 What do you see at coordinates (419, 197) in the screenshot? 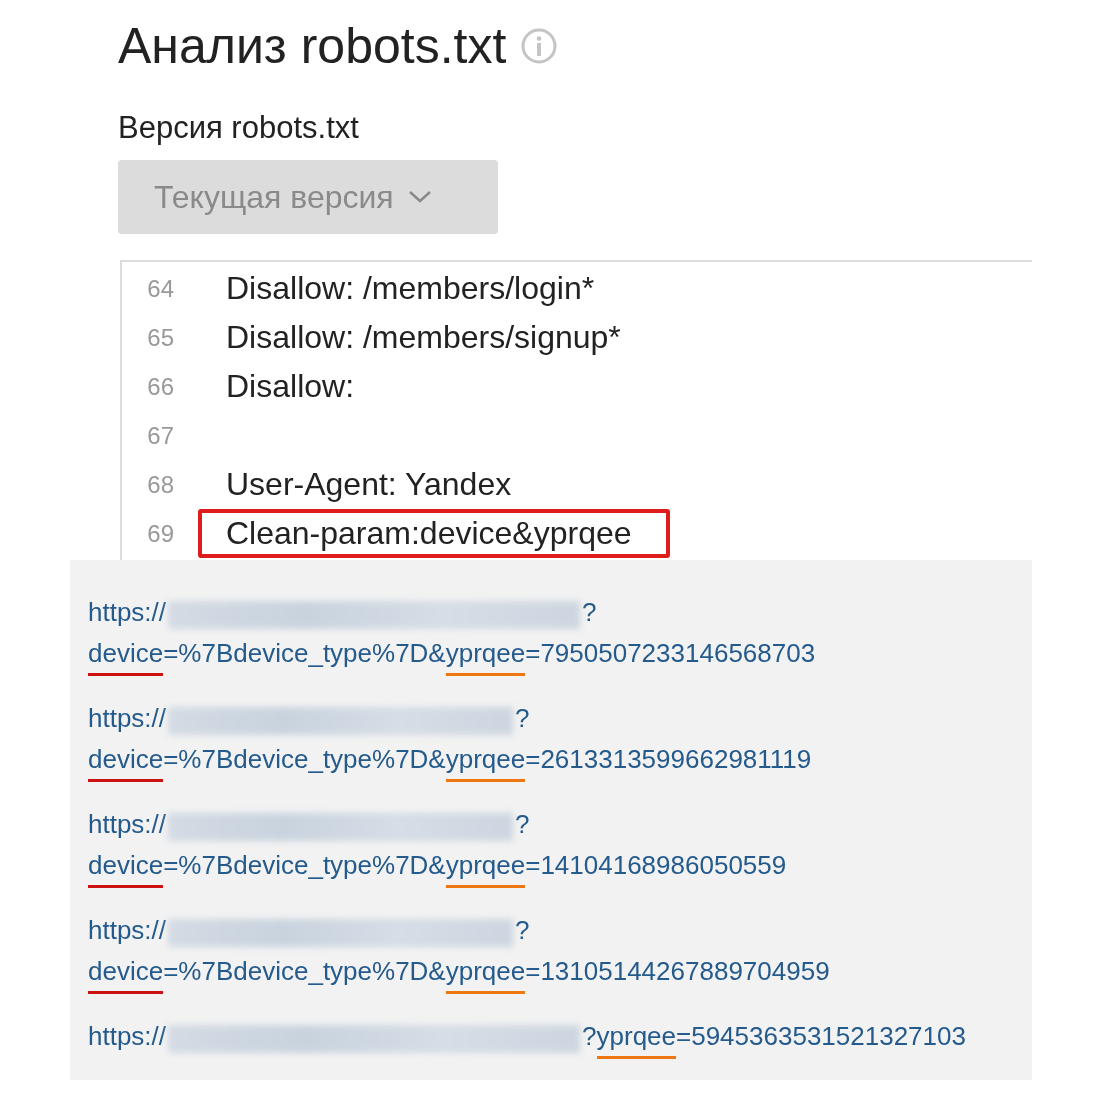
I see `chevron-down-icon` at bounding box center [419, 197].